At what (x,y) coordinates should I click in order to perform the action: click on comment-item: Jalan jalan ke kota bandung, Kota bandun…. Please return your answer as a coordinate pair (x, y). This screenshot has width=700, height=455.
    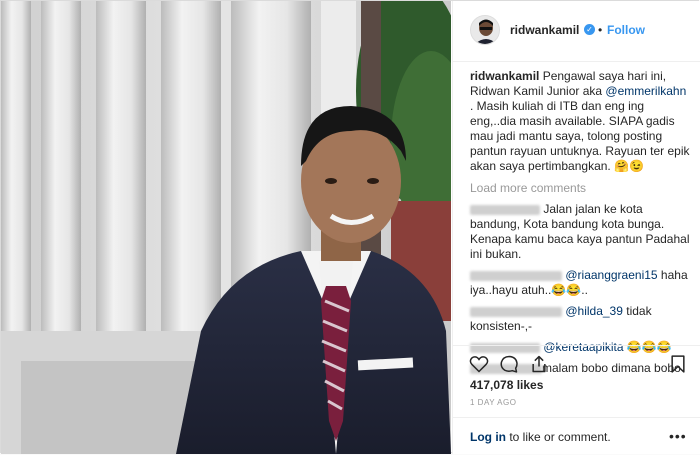
    Looking at the image, I should click on (581, 232).